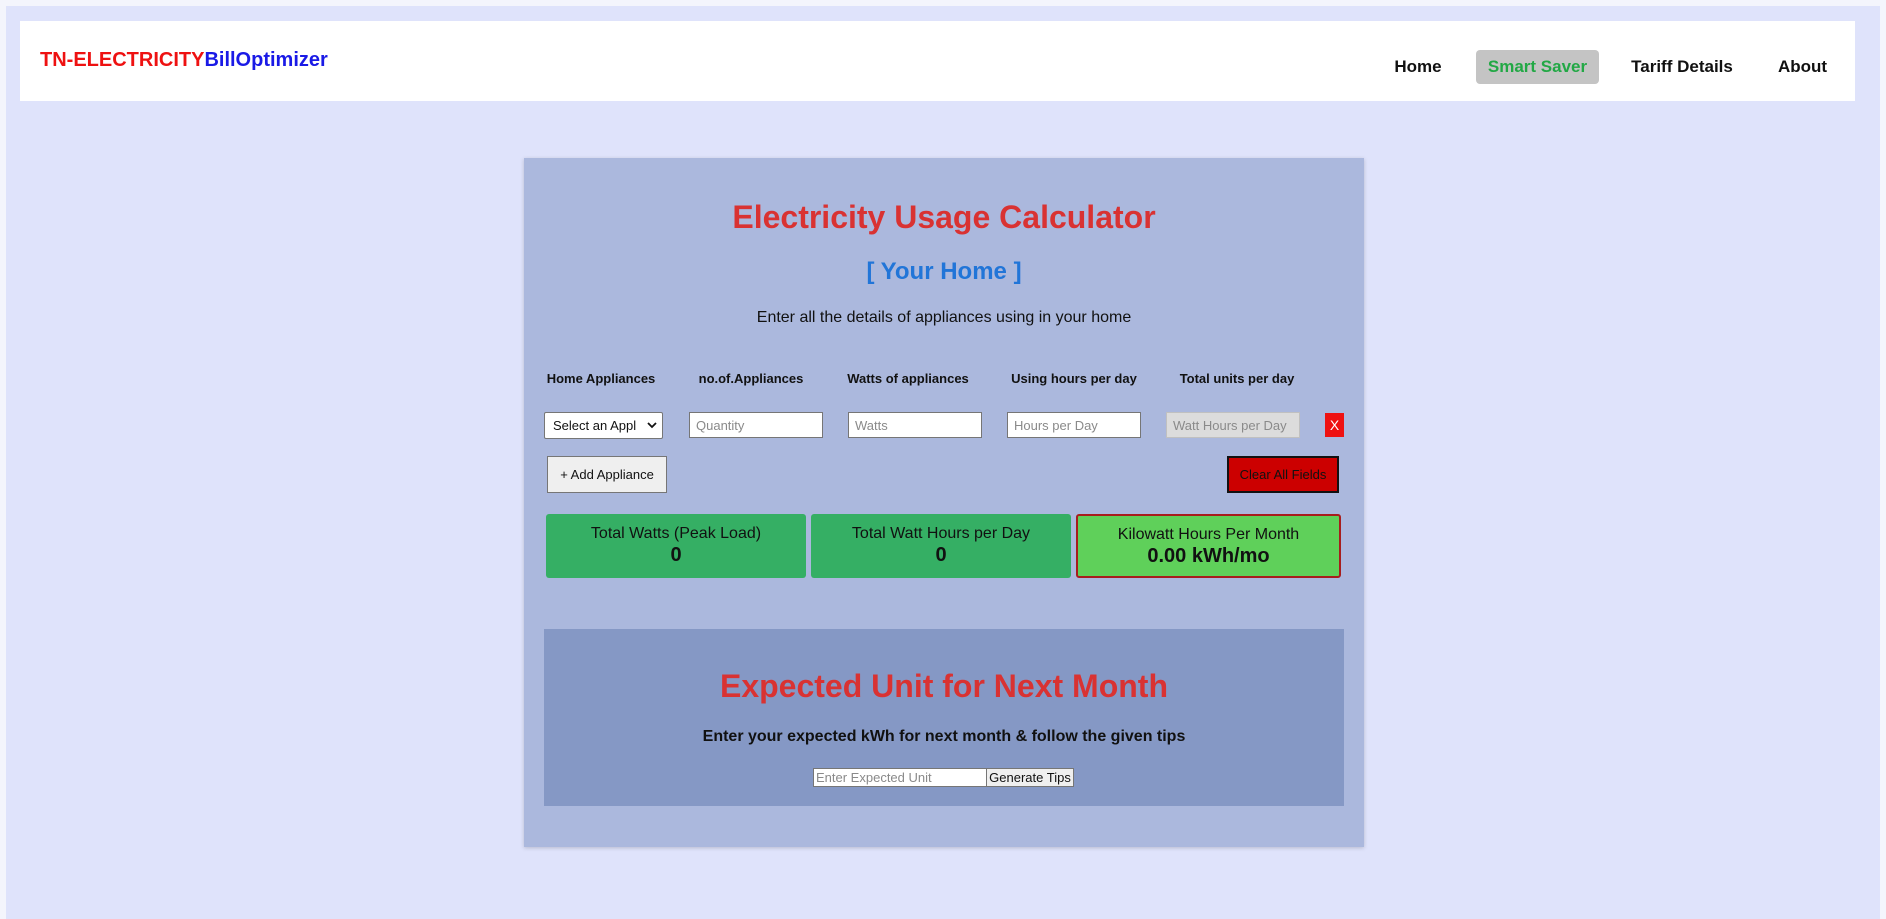  Describe the element at coordinates (751, 378) in the screenshot. I see `column-header-quantity: no.of.Appliances` at that location.